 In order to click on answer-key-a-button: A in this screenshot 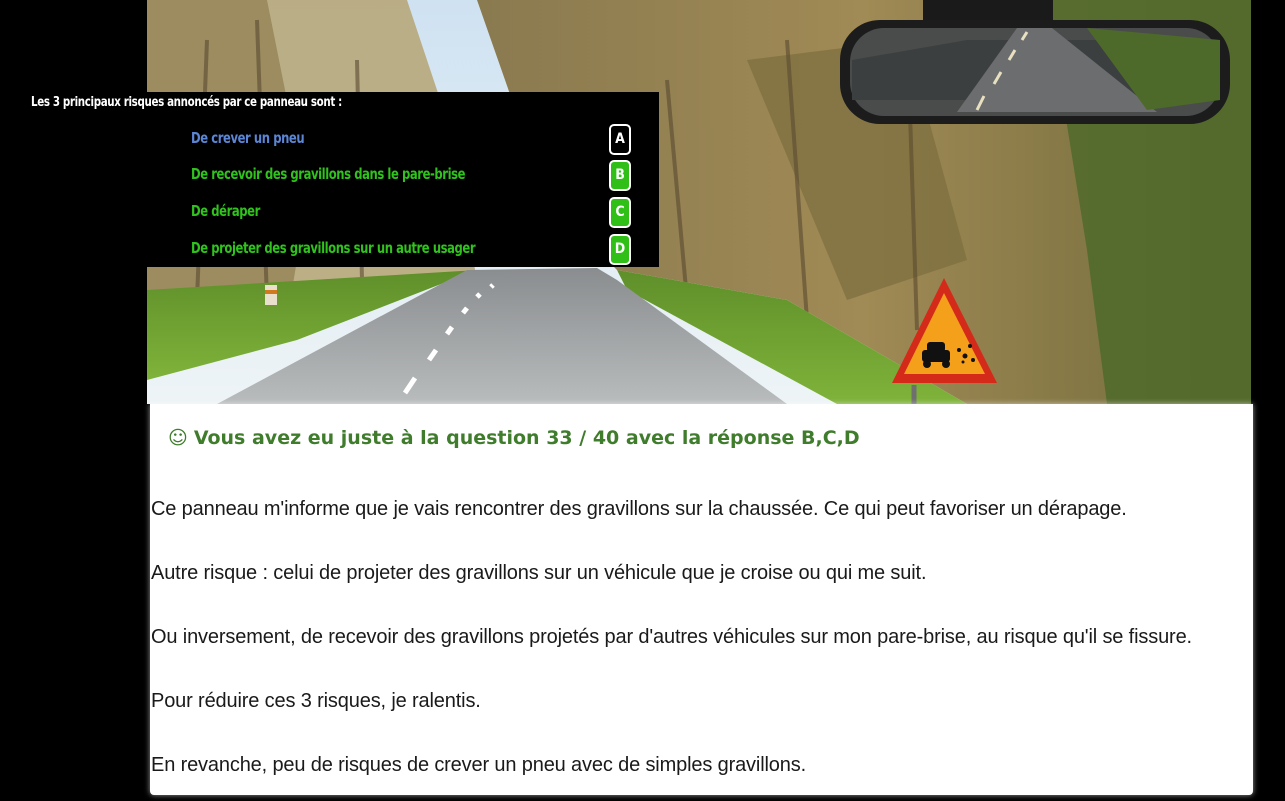, I will do `click(620, 139)`.